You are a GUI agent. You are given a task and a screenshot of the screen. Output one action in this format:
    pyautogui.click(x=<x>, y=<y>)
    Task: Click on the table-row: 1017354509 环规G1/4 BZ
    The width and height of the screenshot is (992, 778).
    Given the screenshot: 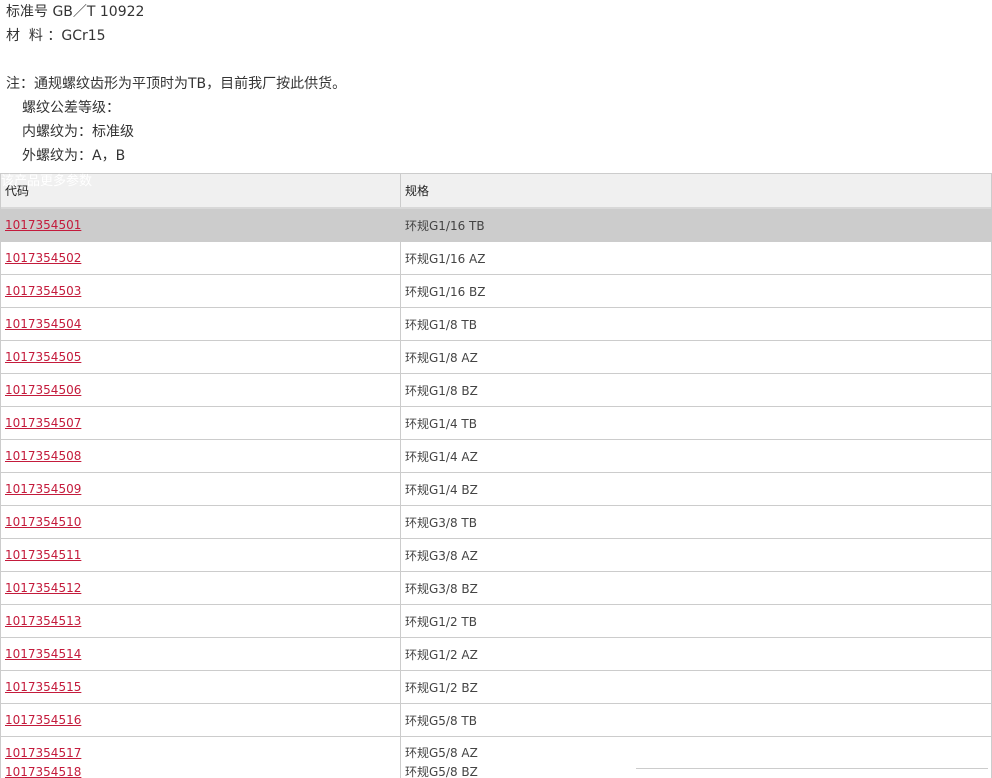 What is the action you would take?
    pyautogui.click(x=496, y=489)
    